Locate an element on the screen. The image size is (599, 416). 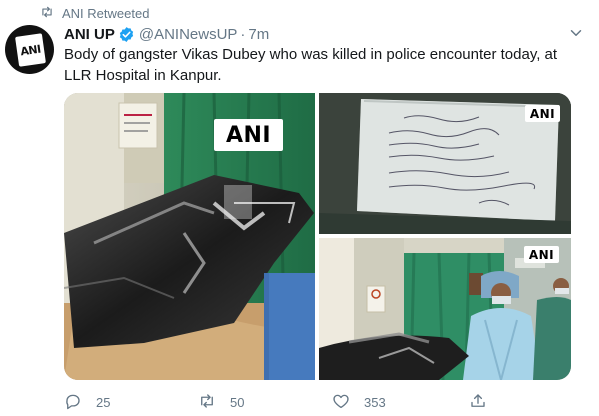
tweet-actions: 25 50 353 is located at coordinates (324, 401).